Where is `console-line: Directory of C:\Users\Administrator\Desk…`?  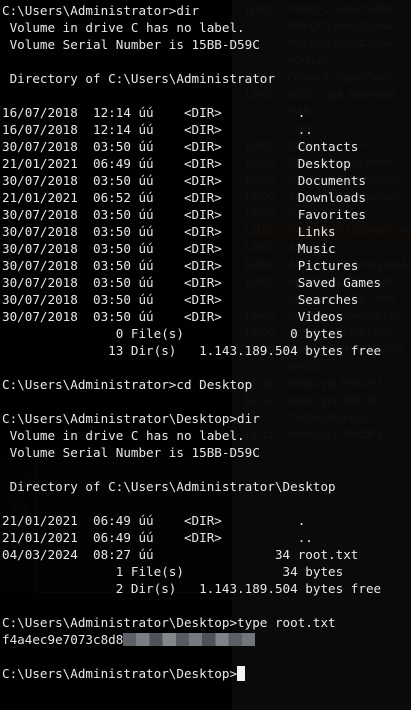 console-line: Directory of C:\Users\Administrator\Desk… is located at coordinates (169, 486).